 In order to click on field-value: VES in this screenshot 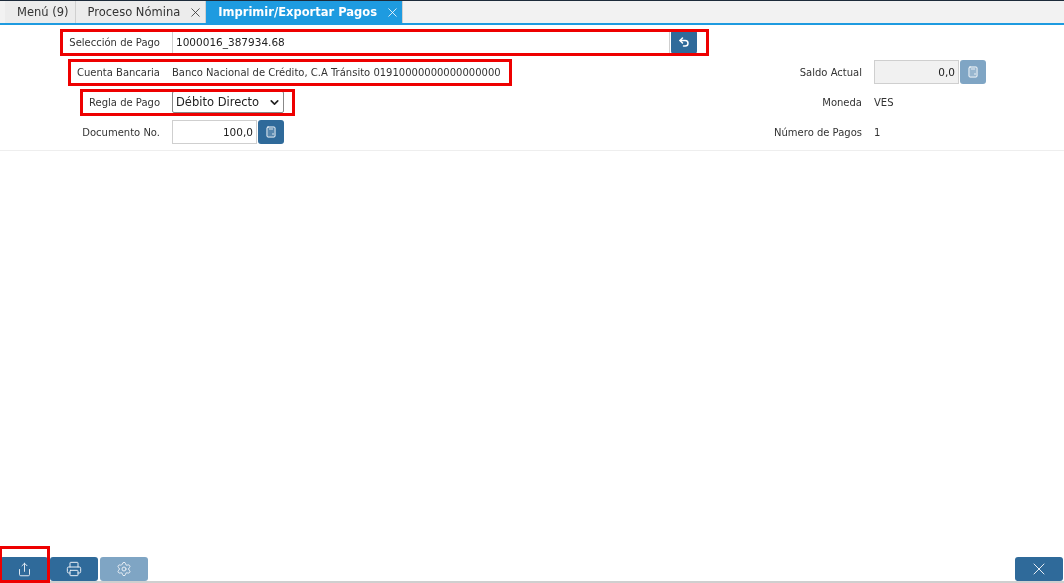, I will do `click(884, 102)`.